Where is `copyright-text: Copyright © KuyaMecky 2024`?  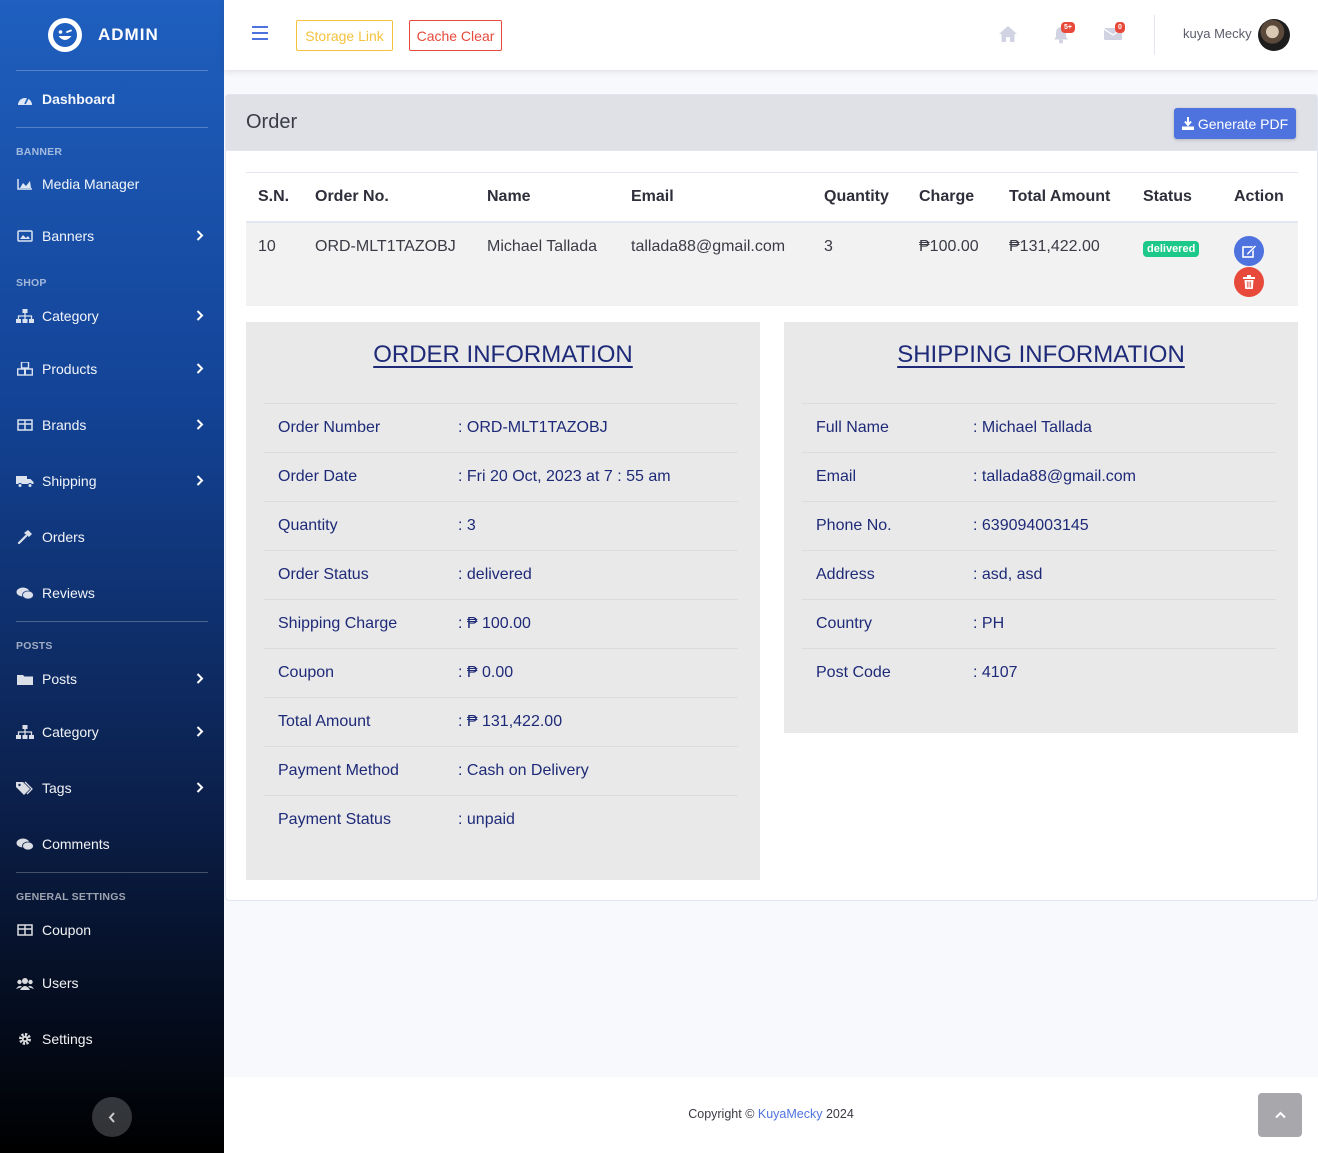
copyright-text: Copyright © KuyaMecky 2024 is located at coordinates (771, 1114).